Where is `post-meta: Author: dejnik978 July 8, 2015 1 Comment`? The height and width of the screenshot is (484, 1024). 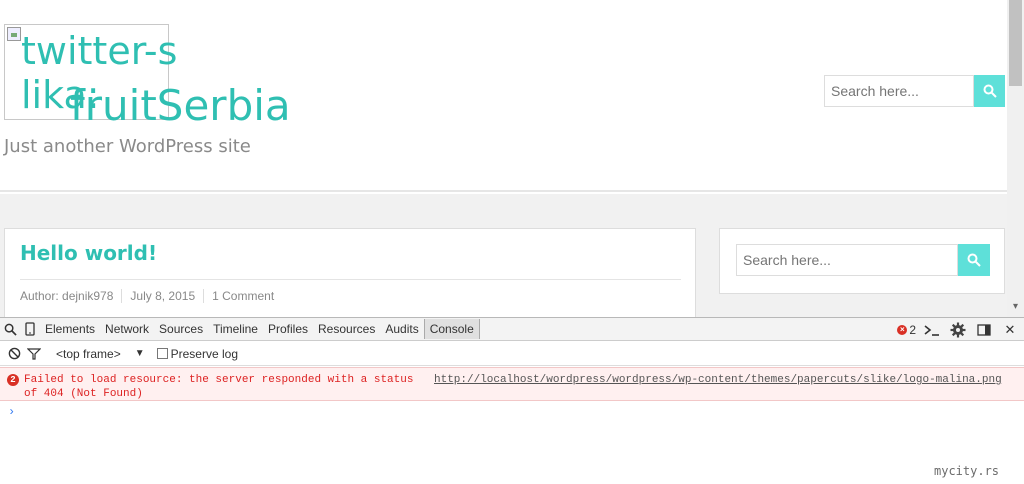 post-meta: Author: dejnik978 July 8, 2015 1 Comment is located at coordinates (151, 296).